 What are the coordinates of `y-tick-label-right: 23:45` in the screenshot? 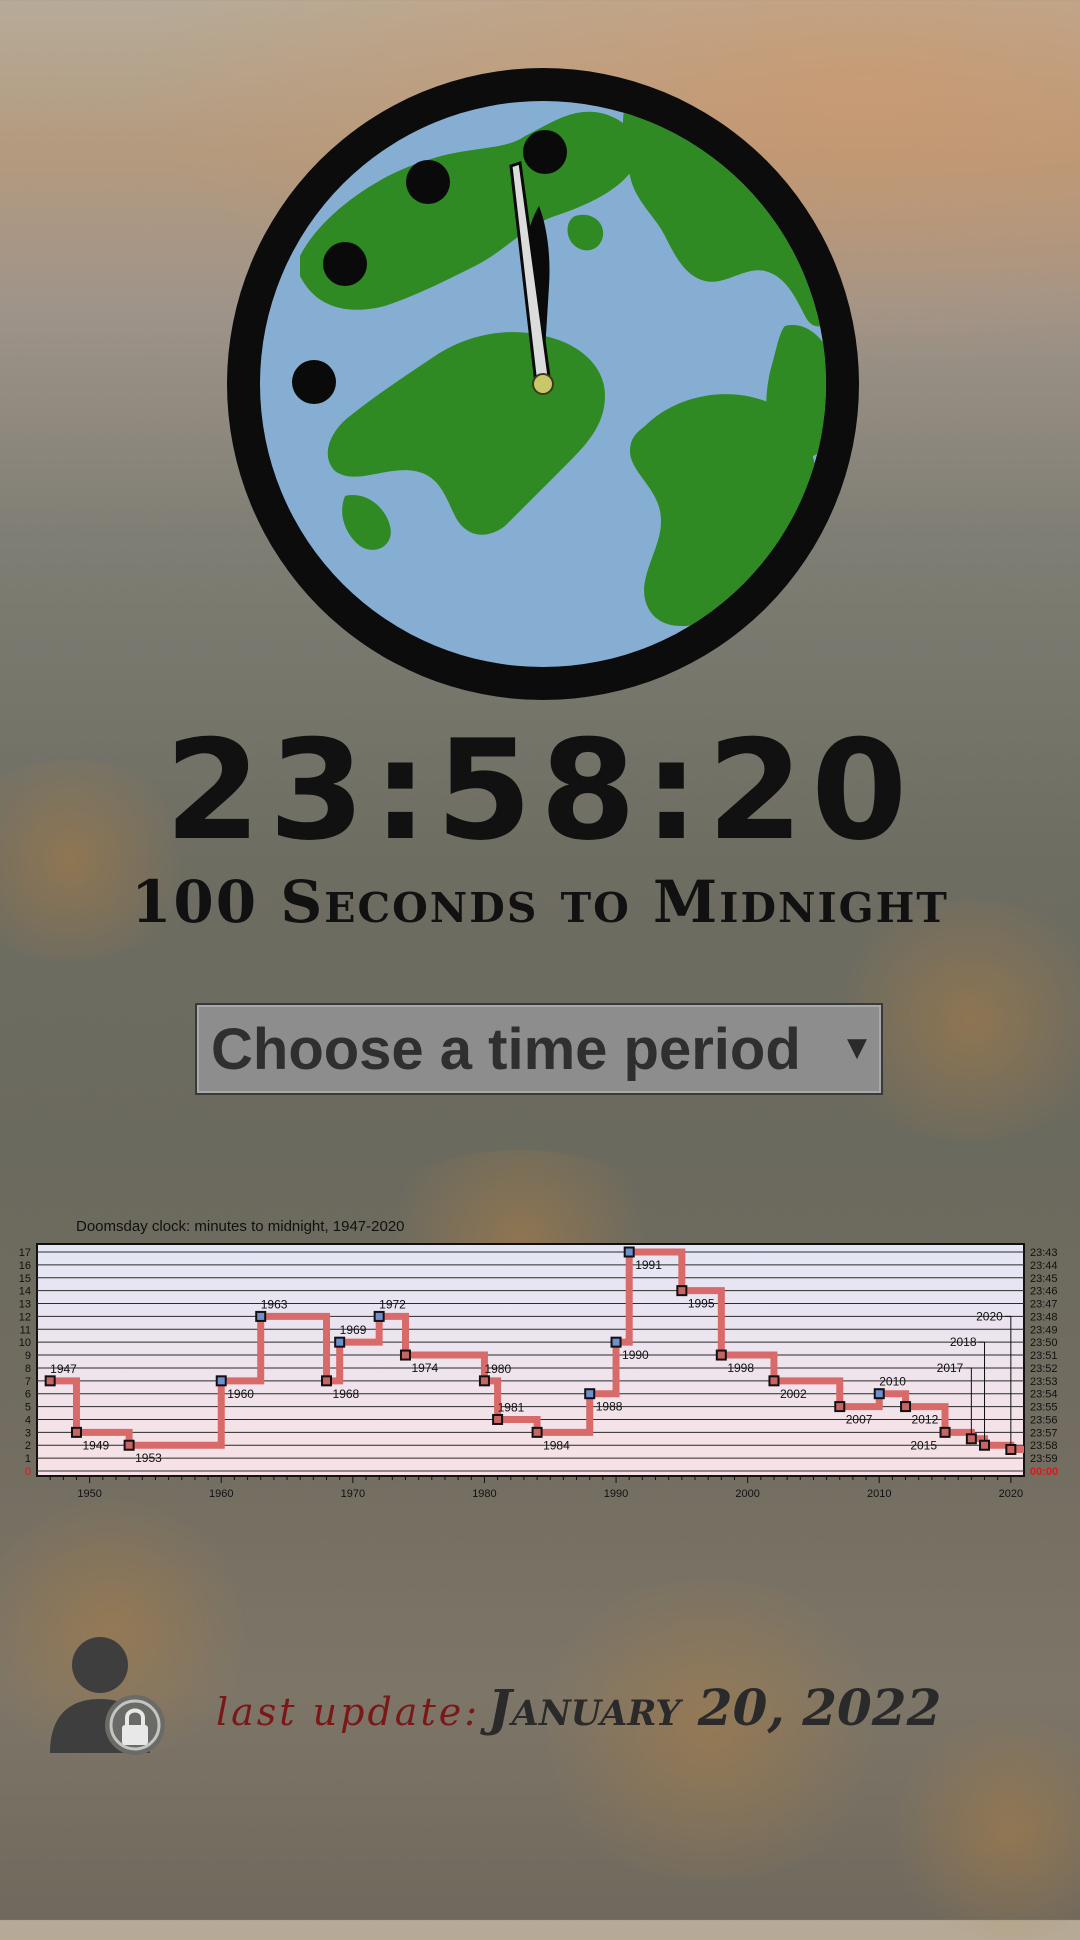 It's located at (1044, 1279).